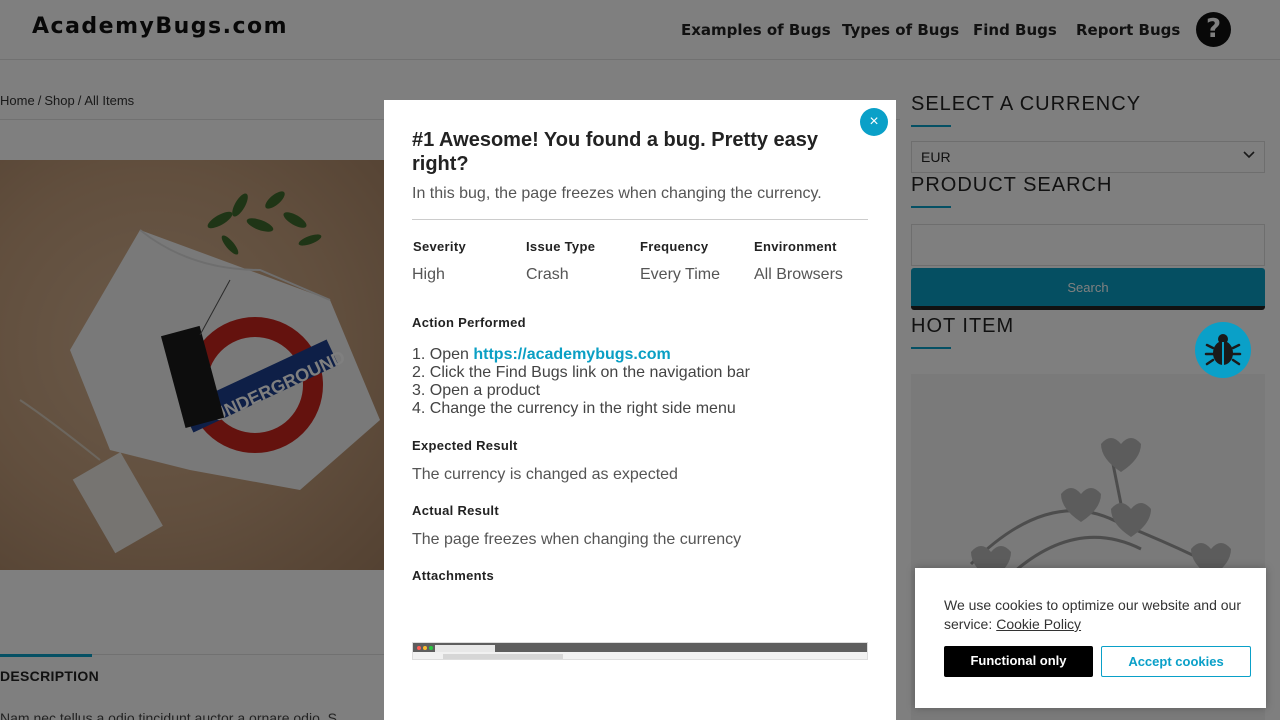  What do you see at coordinates (469, 322) in the screenshot?
I see `action-performed-label: Action Performed` at bounding box center [469, 322].